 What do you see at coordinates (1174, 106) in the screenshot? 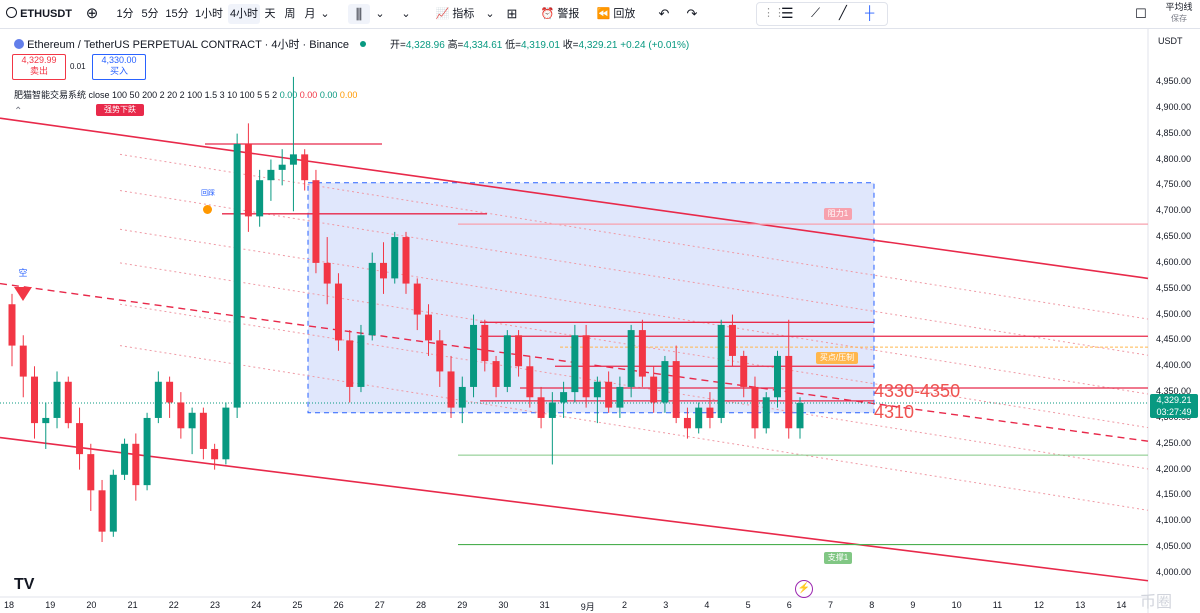
I see `price-tick-label: 4,900.00` at bounding box center [1174, 106].